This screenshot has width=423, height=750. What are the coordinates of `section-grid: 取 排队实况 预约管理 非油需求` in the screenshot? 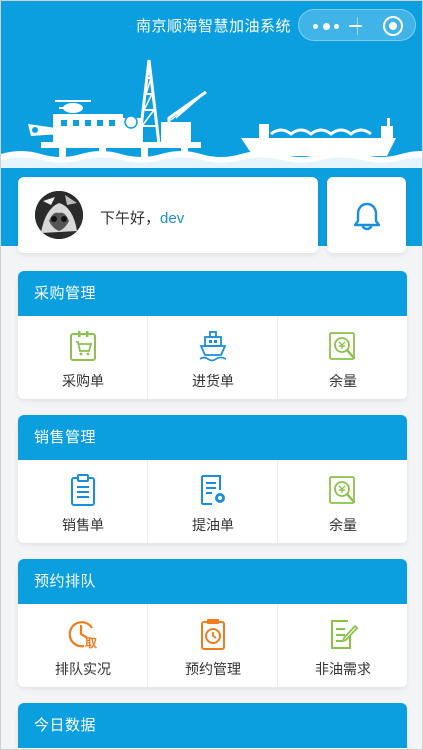 It's located at (212, 645).